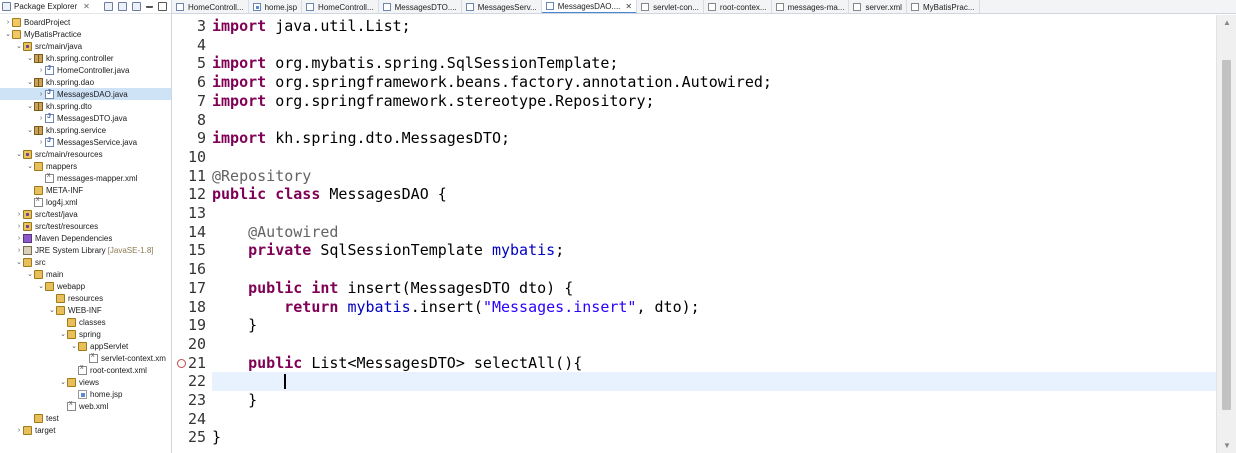 This screenshot has width=1236, height=453. Describe the element at coordinates (85, 70) in the screenshot. I see `tree-item: › HomeController.java` at that location.